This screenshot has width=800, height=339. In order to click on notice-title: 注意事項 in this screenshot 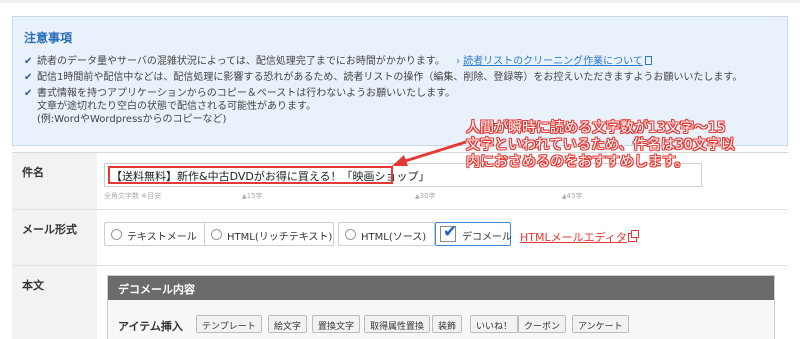, I will do `click(48, 38)`.